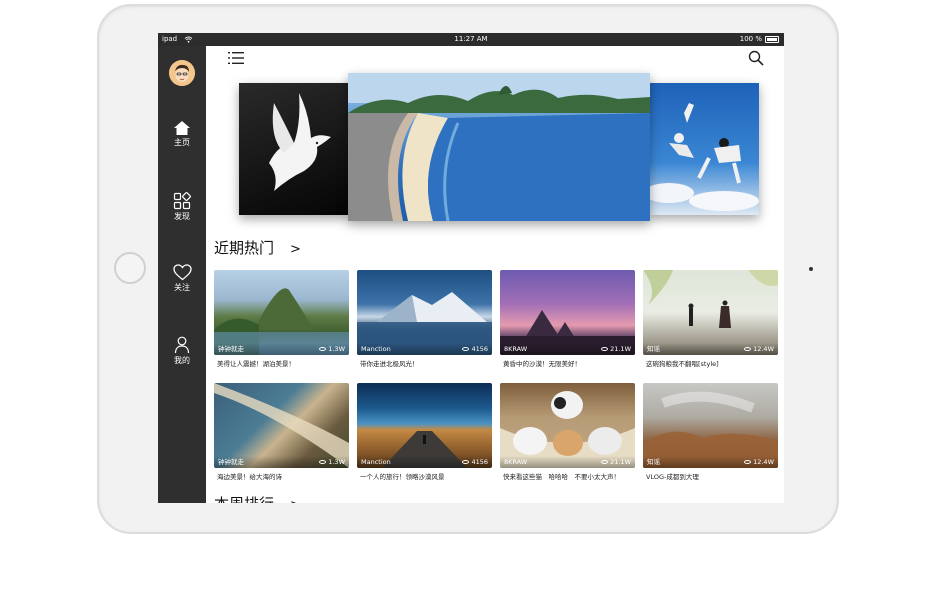 This screenshot has width=941, height=600. I want to click on tile-caption: 一个人的旅行！领略沙漠风景, so click(402, 477).